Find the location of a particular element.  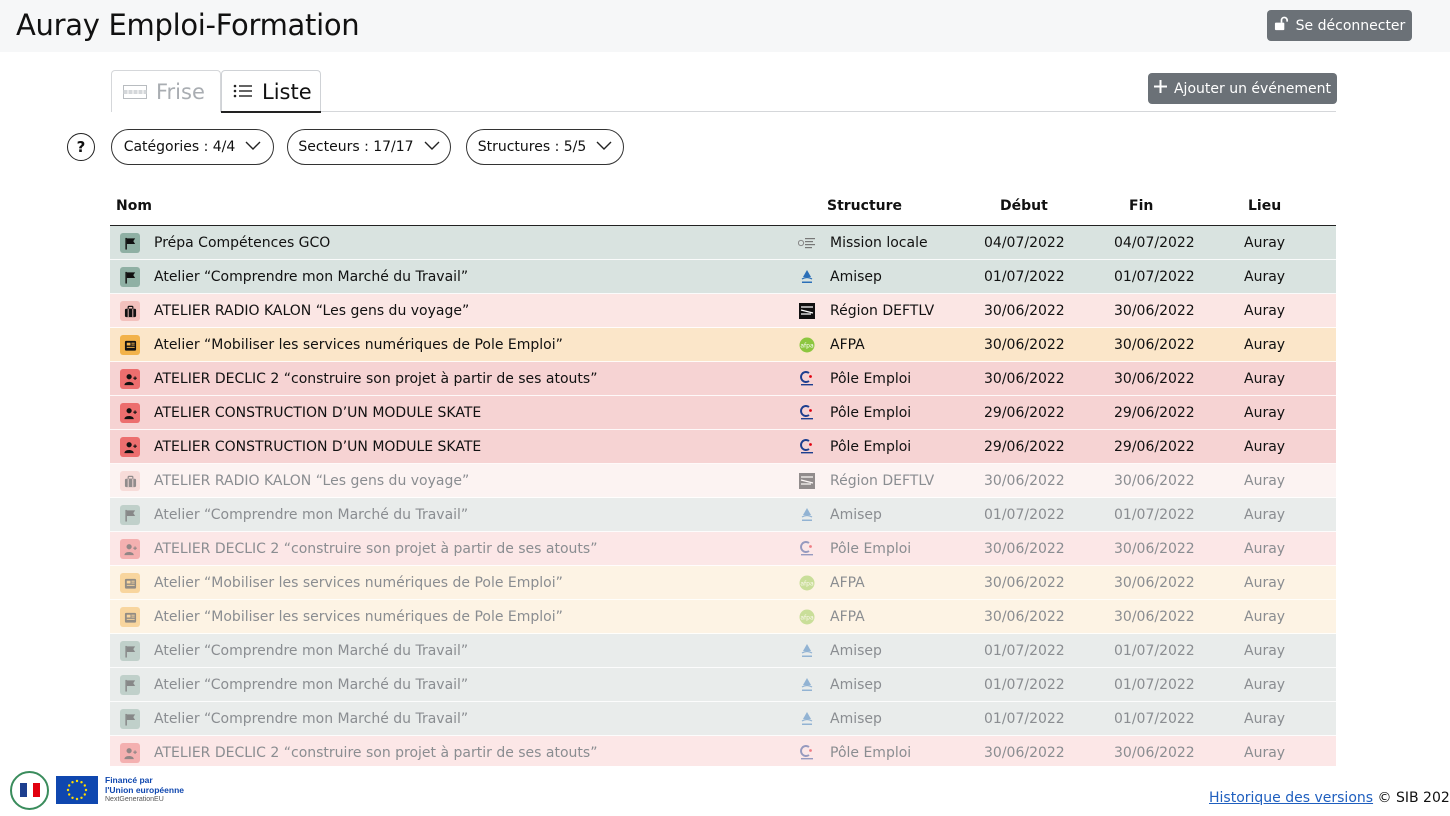

plus-icon is located at coordinates (1160, 88).